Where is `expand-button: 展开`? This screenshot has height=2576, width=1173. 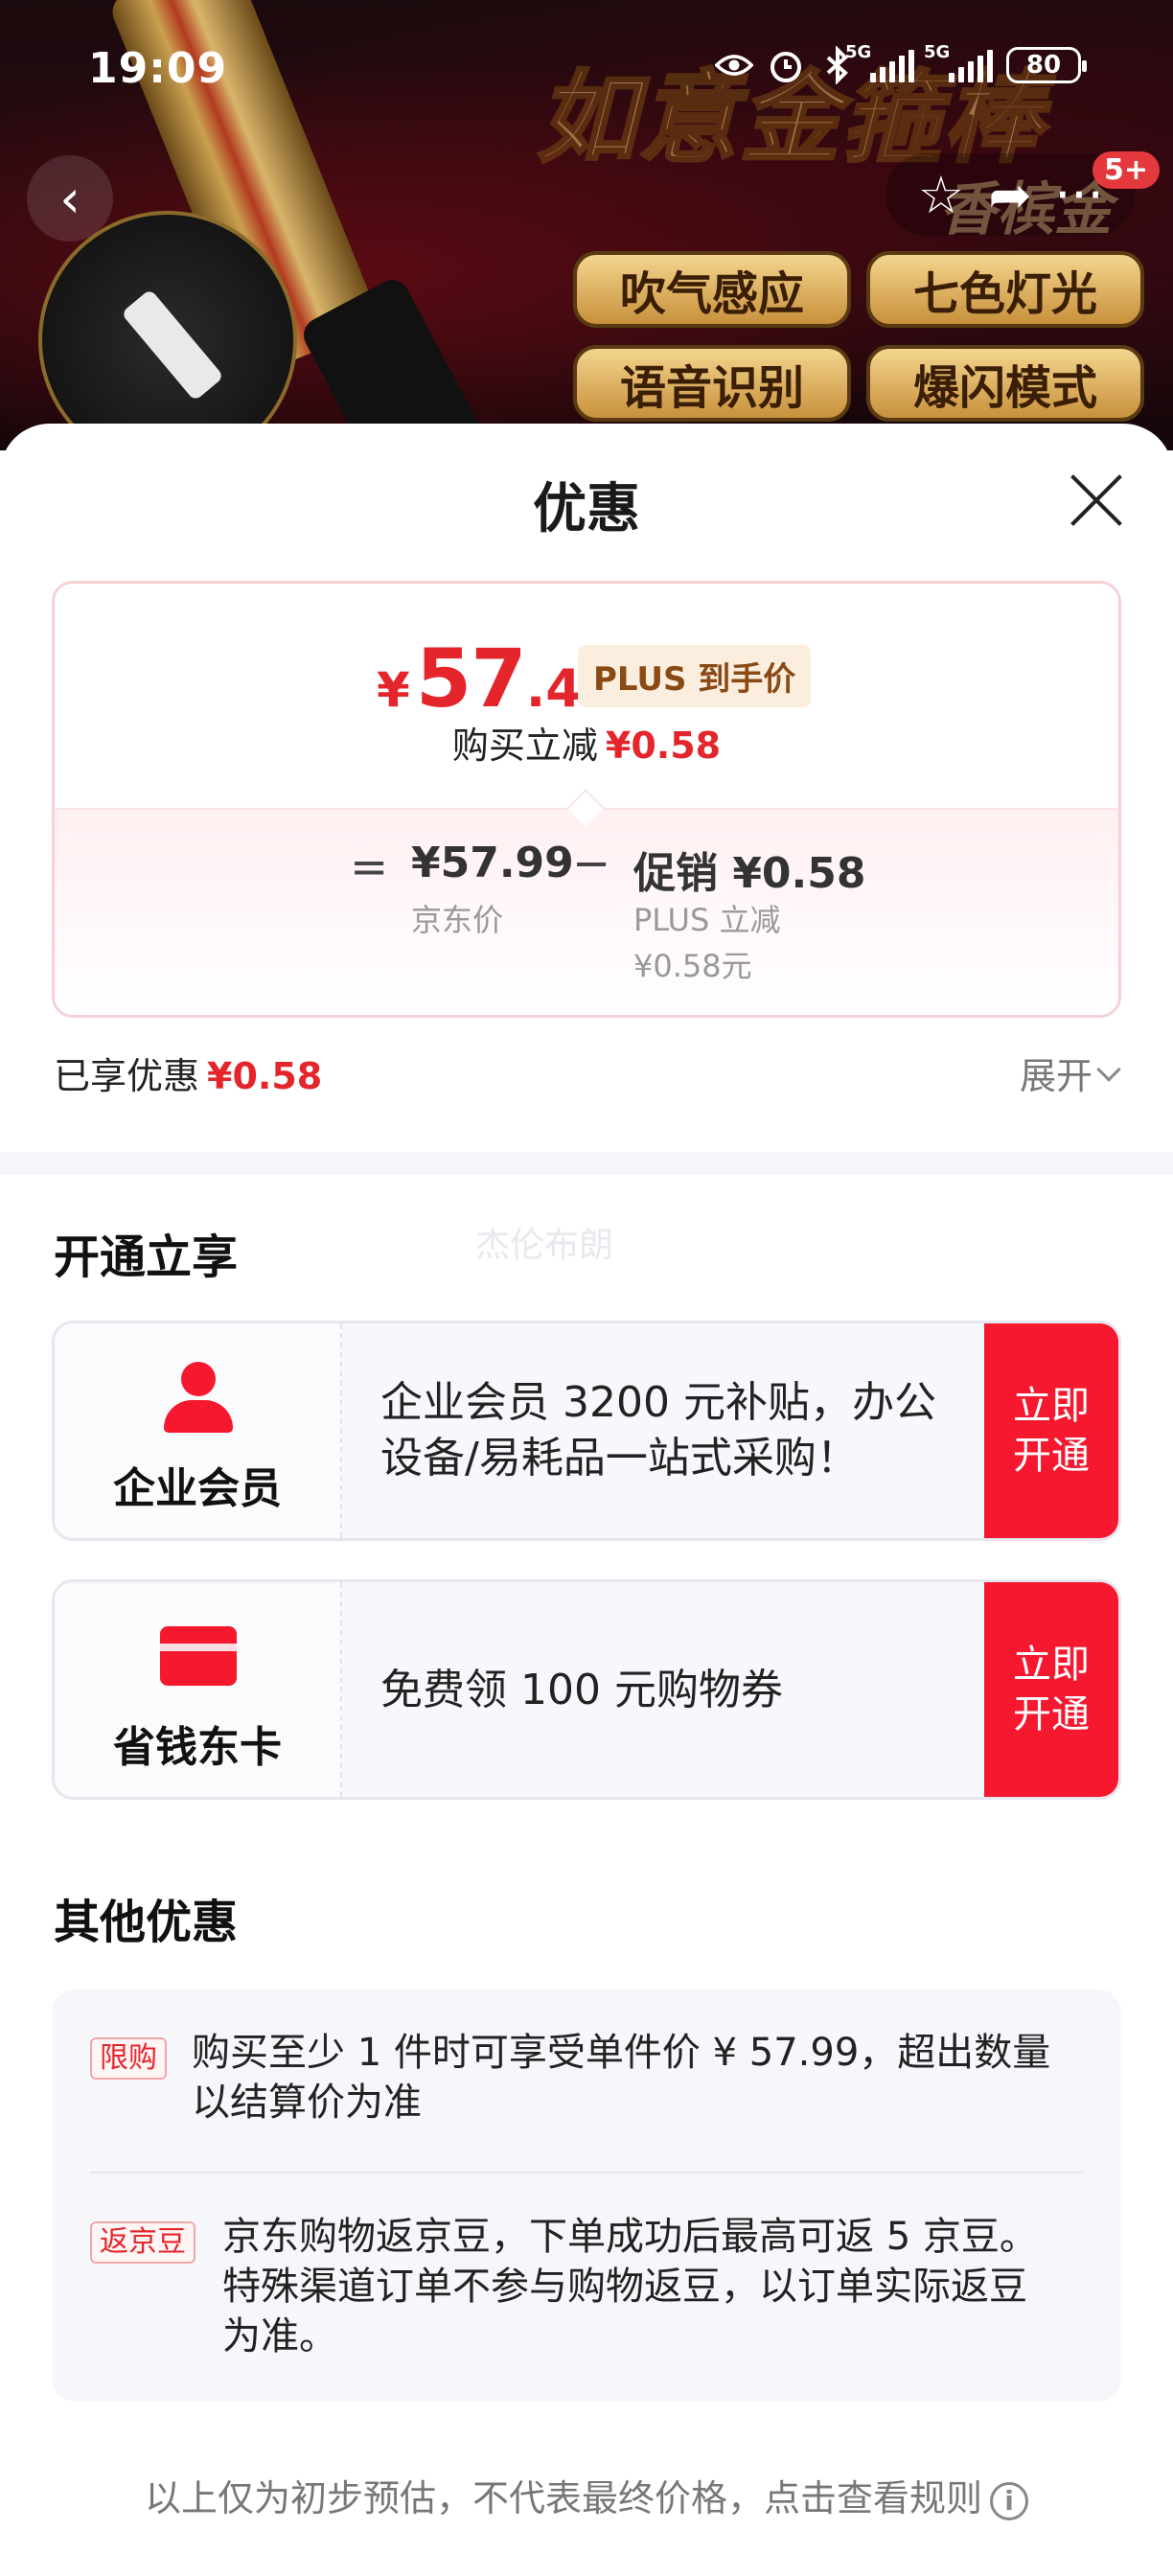
expand-button: 展开 is located at coordinates (1070, 1072).